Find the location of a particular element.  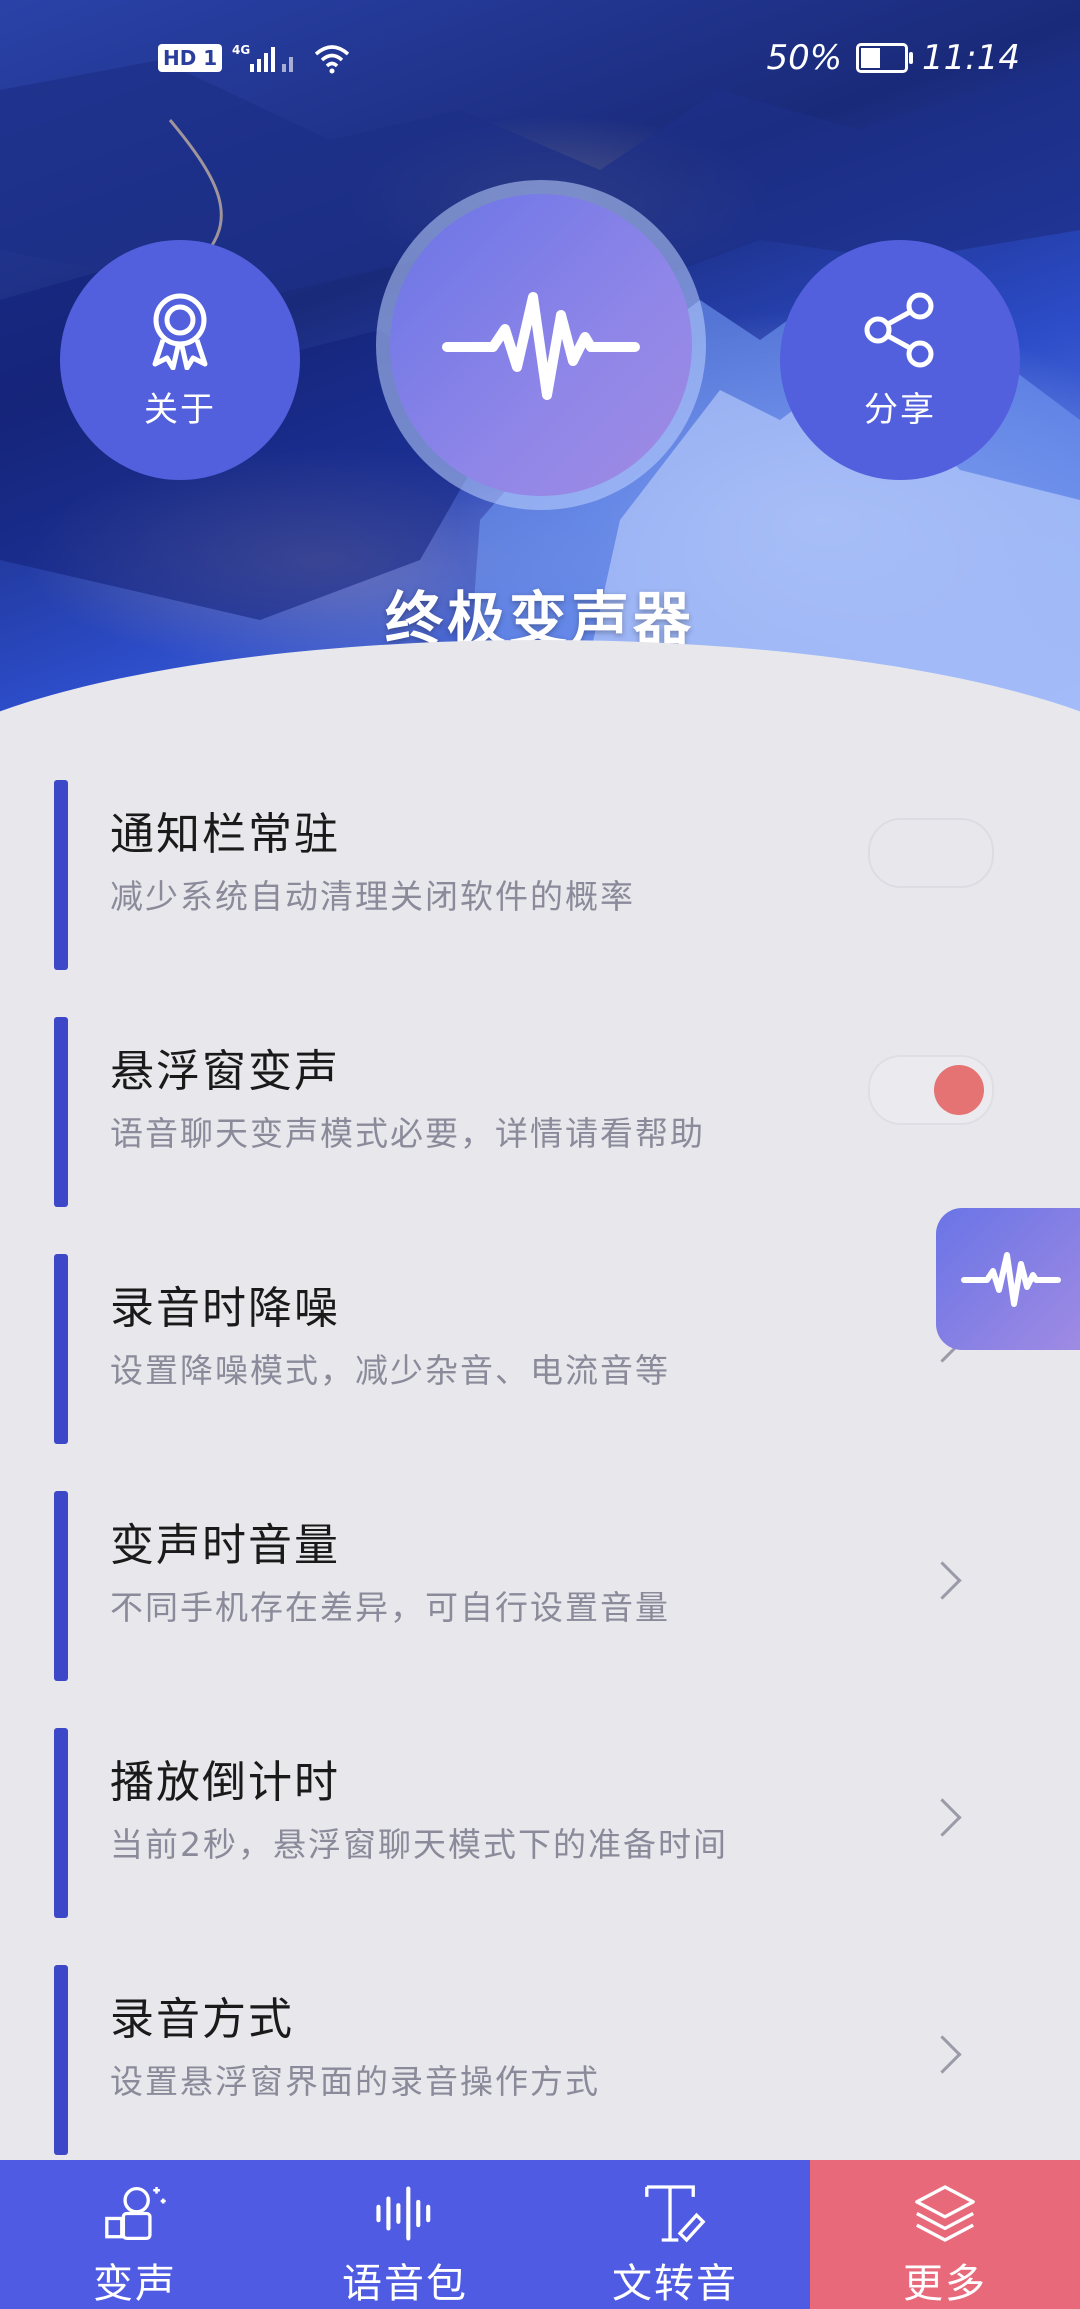

setting-noise-reduction: 录音时降噪 设置降噪模式，减少杂音、电流音等 is located at coordinates (540, 1349).